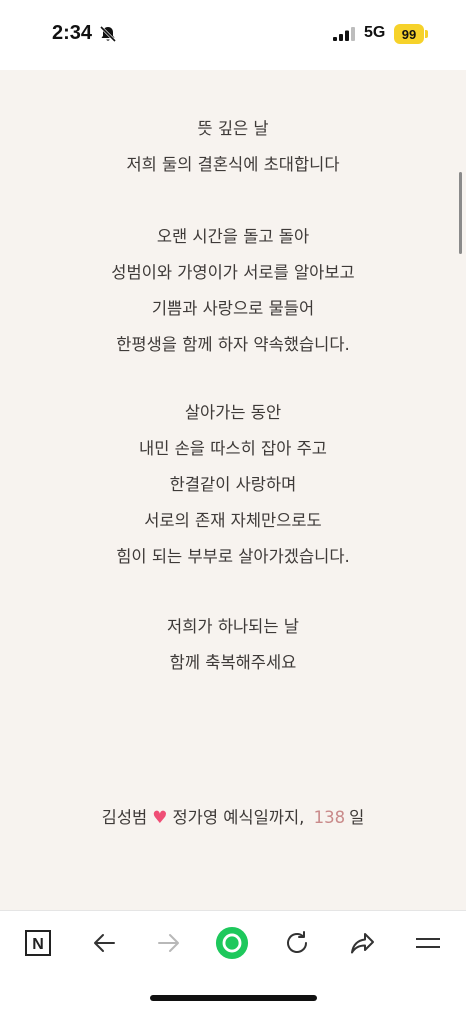 This screenshot has height=1011, width=466. What do you see at coordinates (233, 147) in the screenshot?
I see `invitation-paragraph-1: 뜻 깊은 날 저희 둘의 결혼식에 초대합니다` at bounding box center [233, 147].